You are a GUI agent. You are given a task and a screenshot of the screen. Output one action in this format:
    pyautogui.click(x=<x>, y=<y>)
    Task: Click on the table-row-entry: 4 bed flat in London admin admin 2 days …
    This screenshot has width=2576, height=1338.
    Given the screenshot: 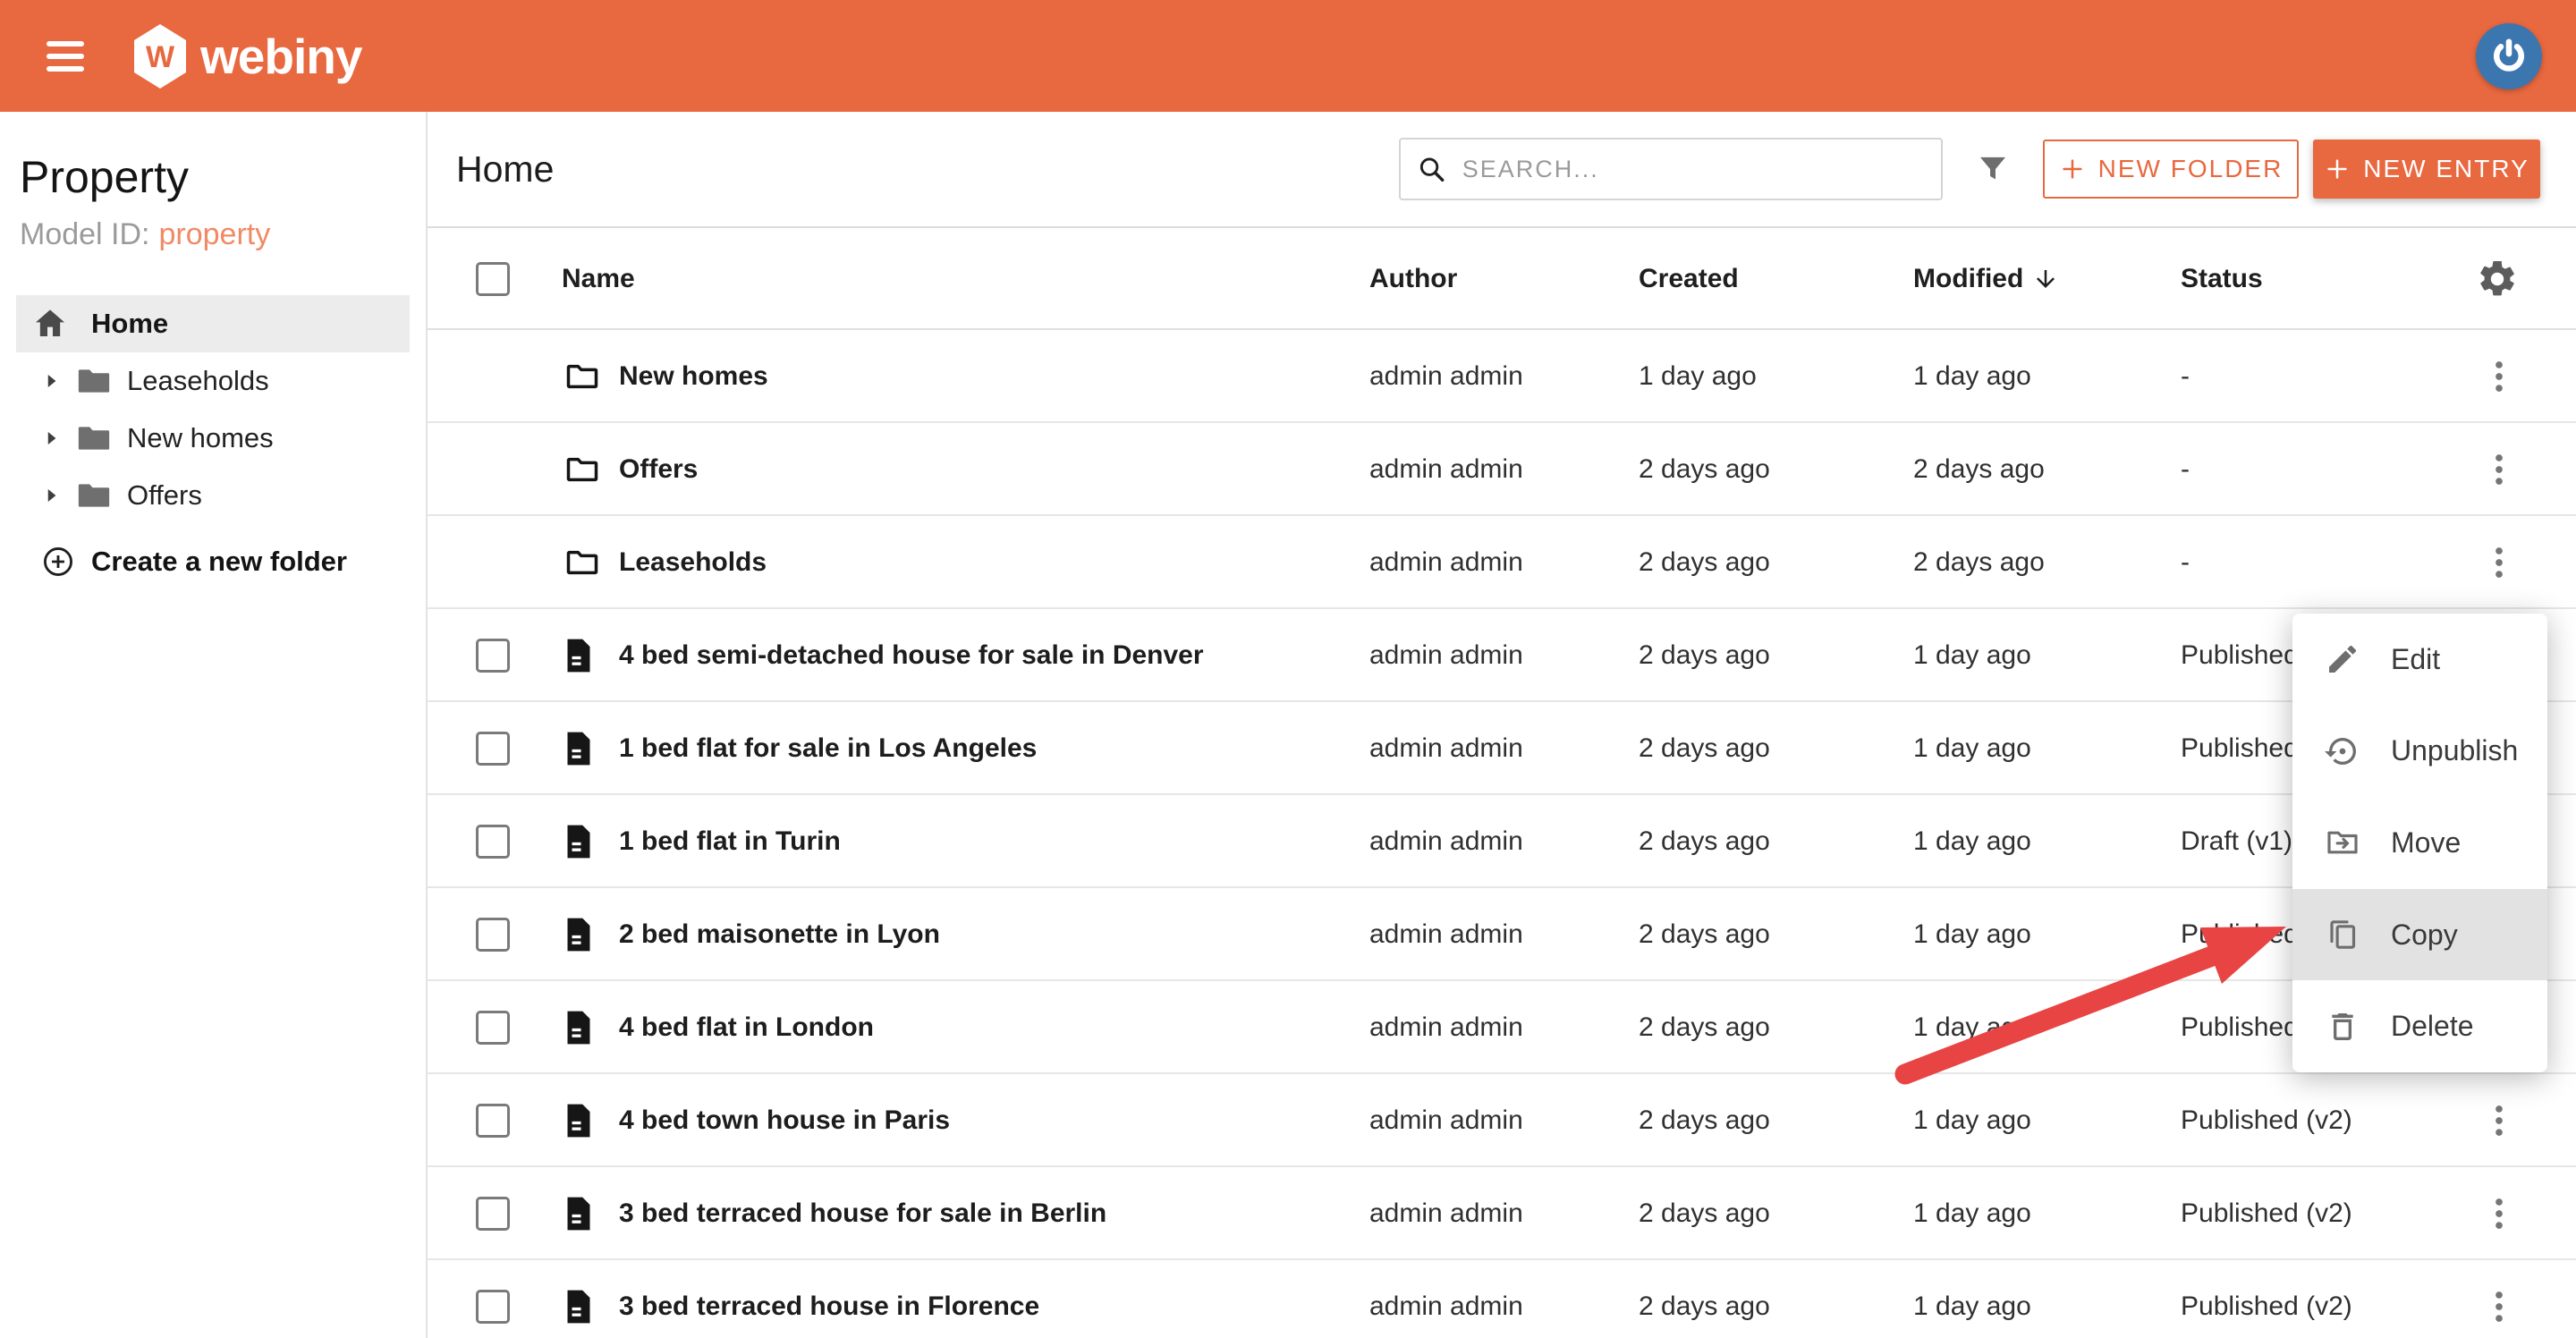 What is the action you would take?
    pyautogui.click(x=1502, y=1027)
    